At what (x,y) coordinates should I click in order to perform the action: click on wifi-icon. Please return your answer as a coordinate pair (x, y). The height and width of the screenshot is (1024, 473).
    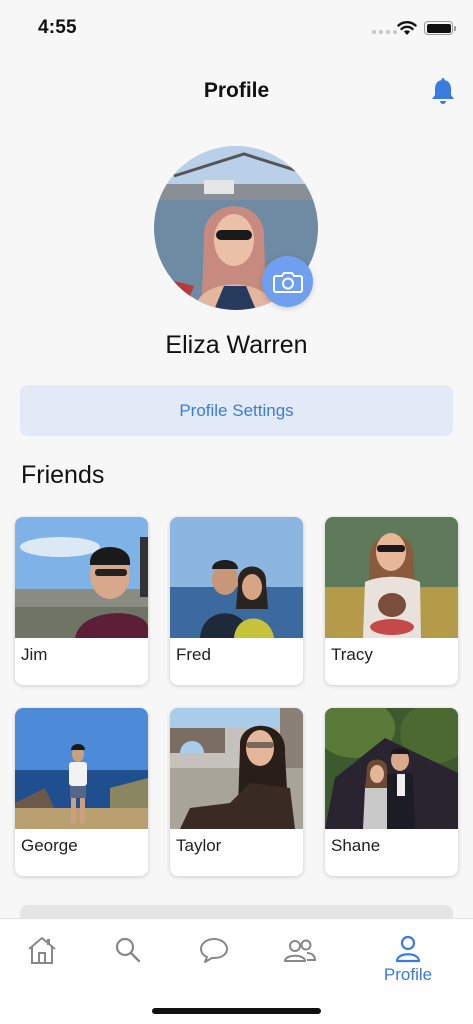
    Looking at the image, I should click on (407, 28).